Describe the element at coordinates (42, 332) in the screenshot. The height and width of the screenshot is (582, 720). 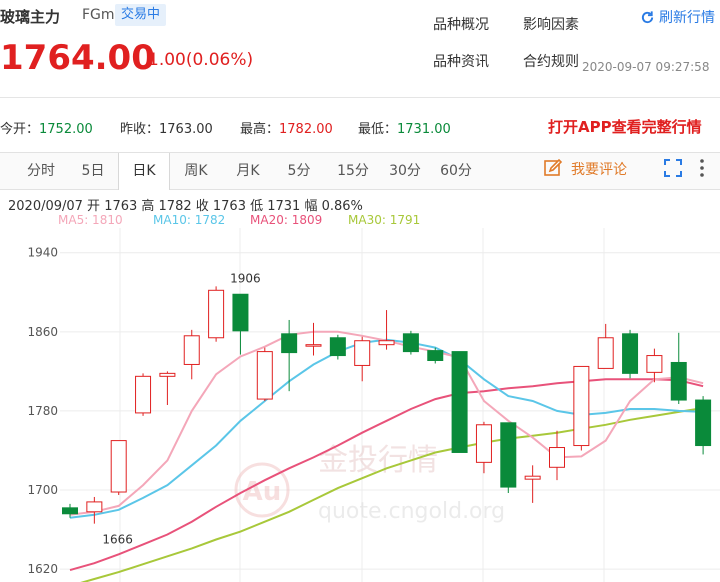
I see `y-tick-label: 1860` at that location.